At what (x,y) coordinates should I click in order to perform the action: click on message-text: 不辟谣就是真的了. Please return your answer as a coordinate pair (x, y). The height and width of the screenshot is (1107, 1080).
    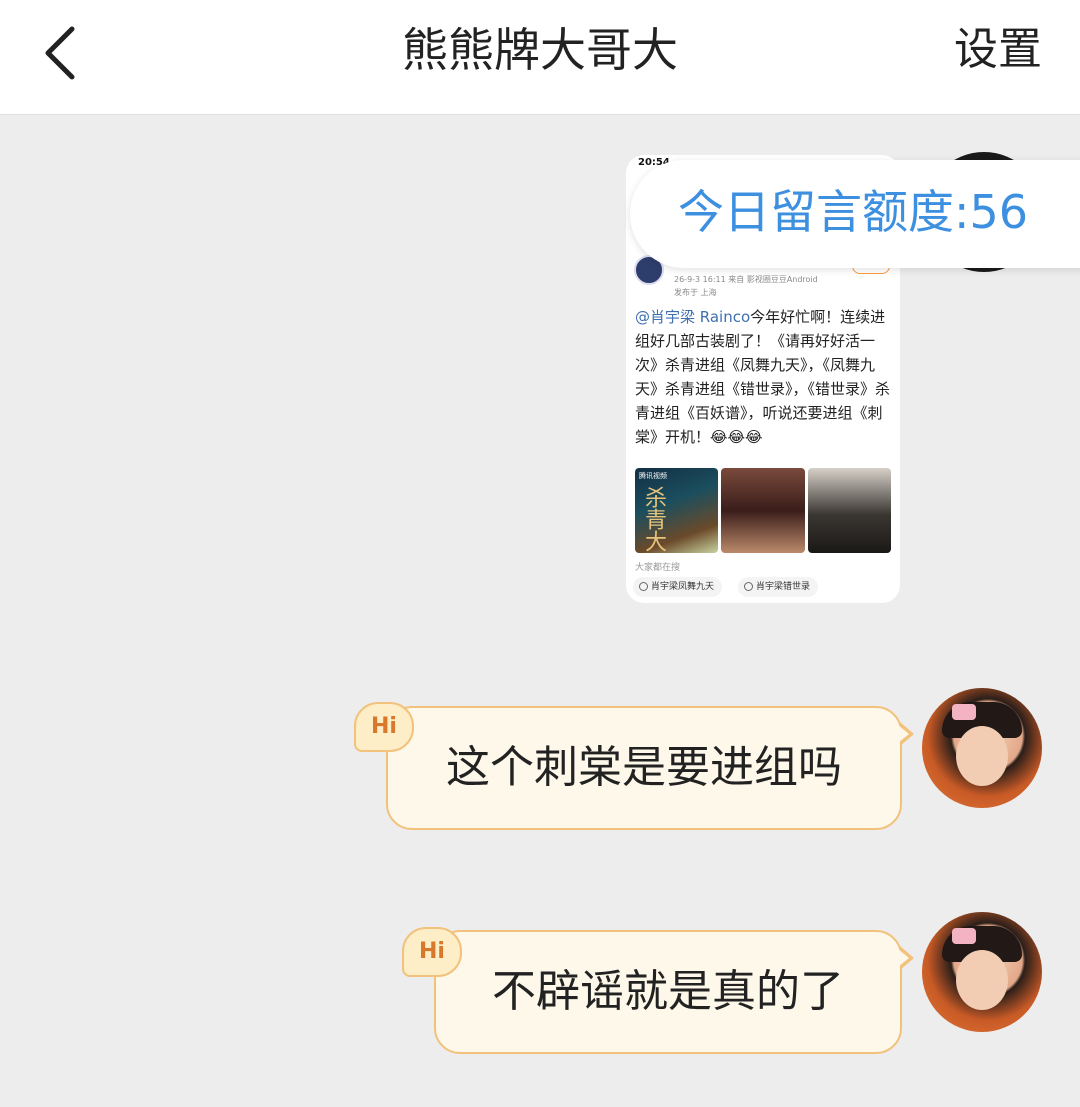
    Looking at the image, I should click on (668, 991).